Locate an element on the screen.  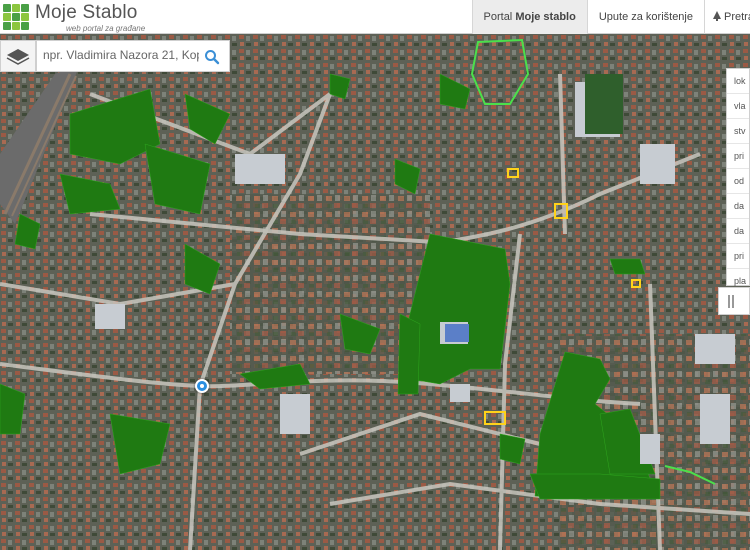
tree-icon is located at coordinates (717, 16).